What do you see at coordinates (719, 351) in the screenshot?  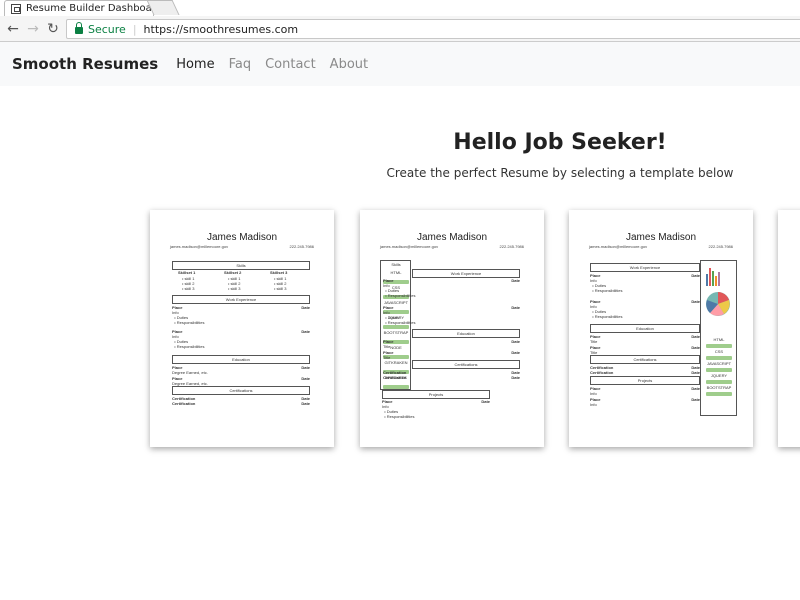 I see `skill-label: CSS` at bounding box center [719, 351].